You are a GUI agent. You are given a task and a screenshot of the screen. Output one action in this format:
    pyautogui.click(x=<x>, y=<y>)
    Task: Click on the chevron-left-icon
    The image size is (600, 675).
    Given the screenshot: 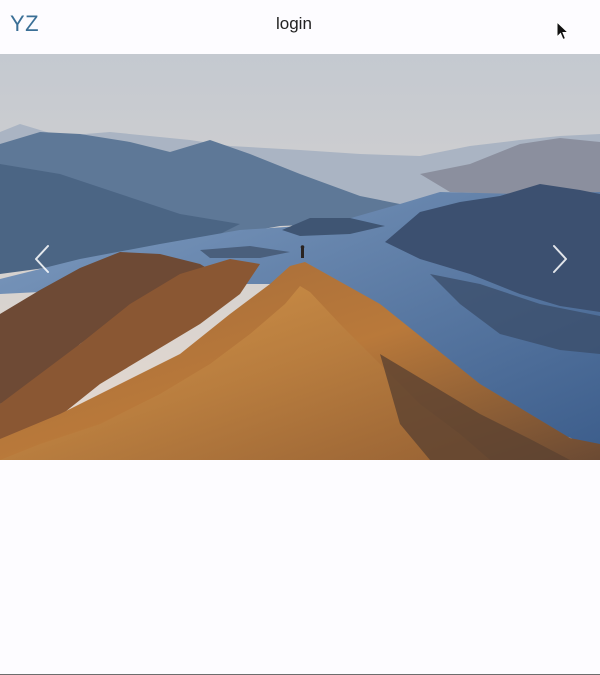 What is the action you would take?
    pyautogui.click(x=42, y=259)
    